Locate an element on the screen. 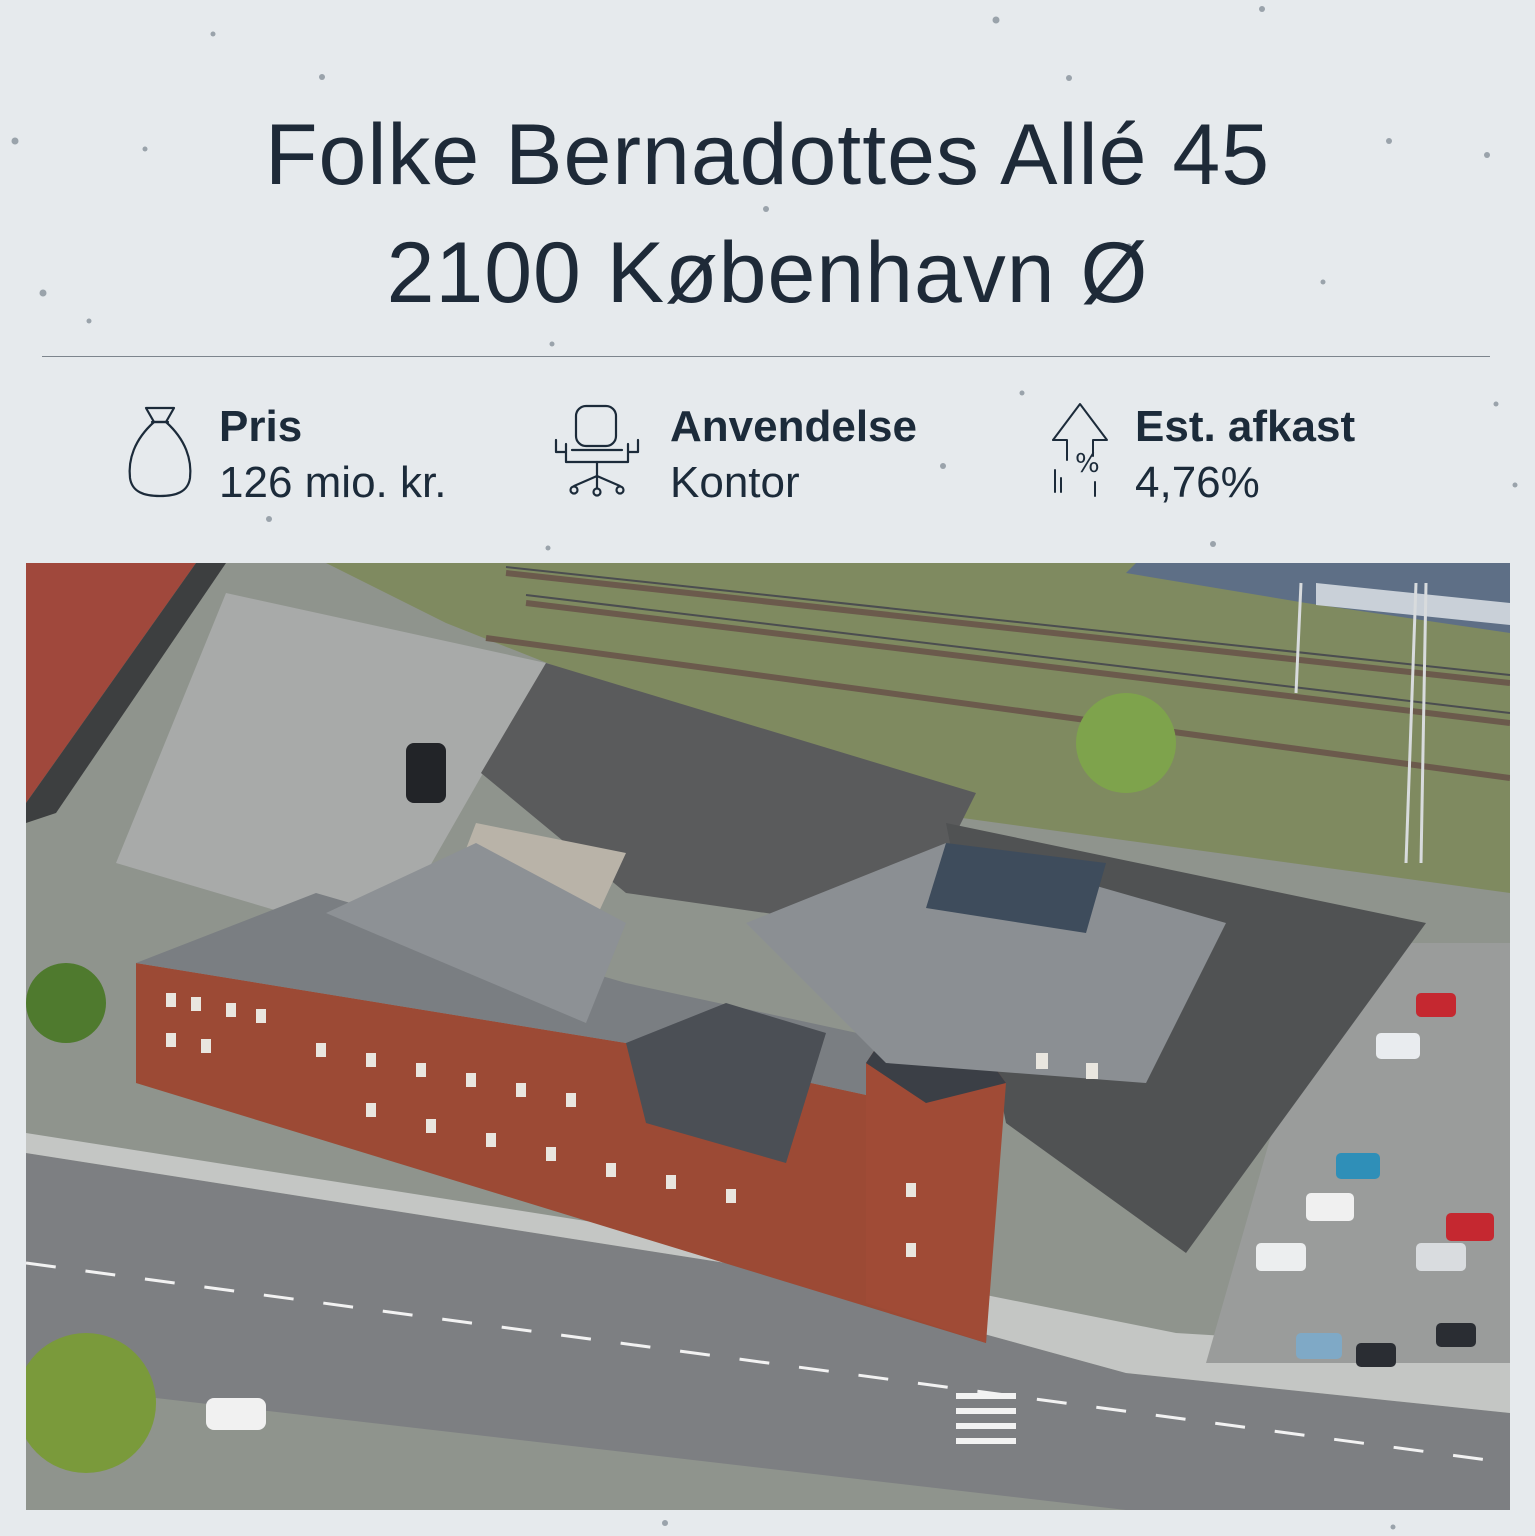 The width and height of the screenshot is (1535, 1536). divider is located at coordinates (766, 356).